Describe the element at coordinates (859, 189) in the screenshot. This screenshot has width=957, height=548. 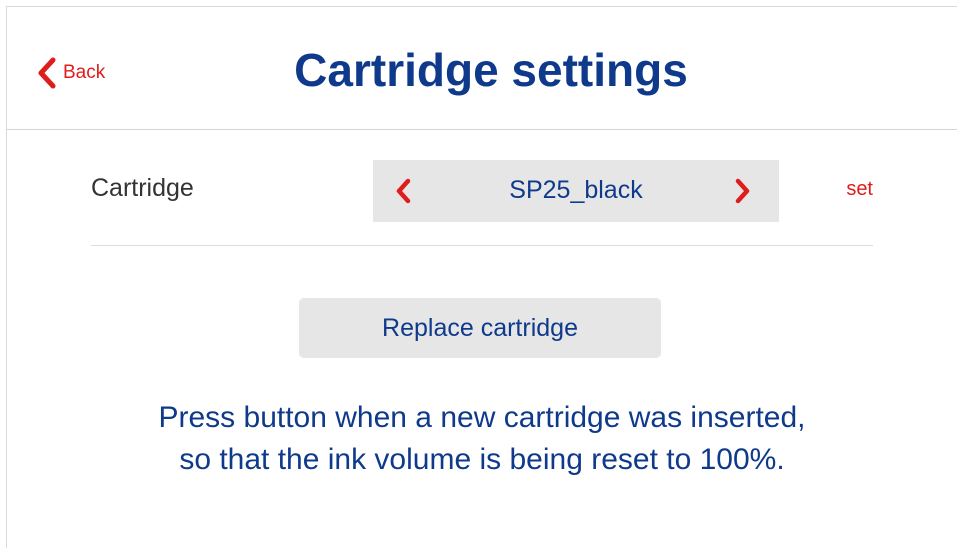
I see `set-button: set` at that location.